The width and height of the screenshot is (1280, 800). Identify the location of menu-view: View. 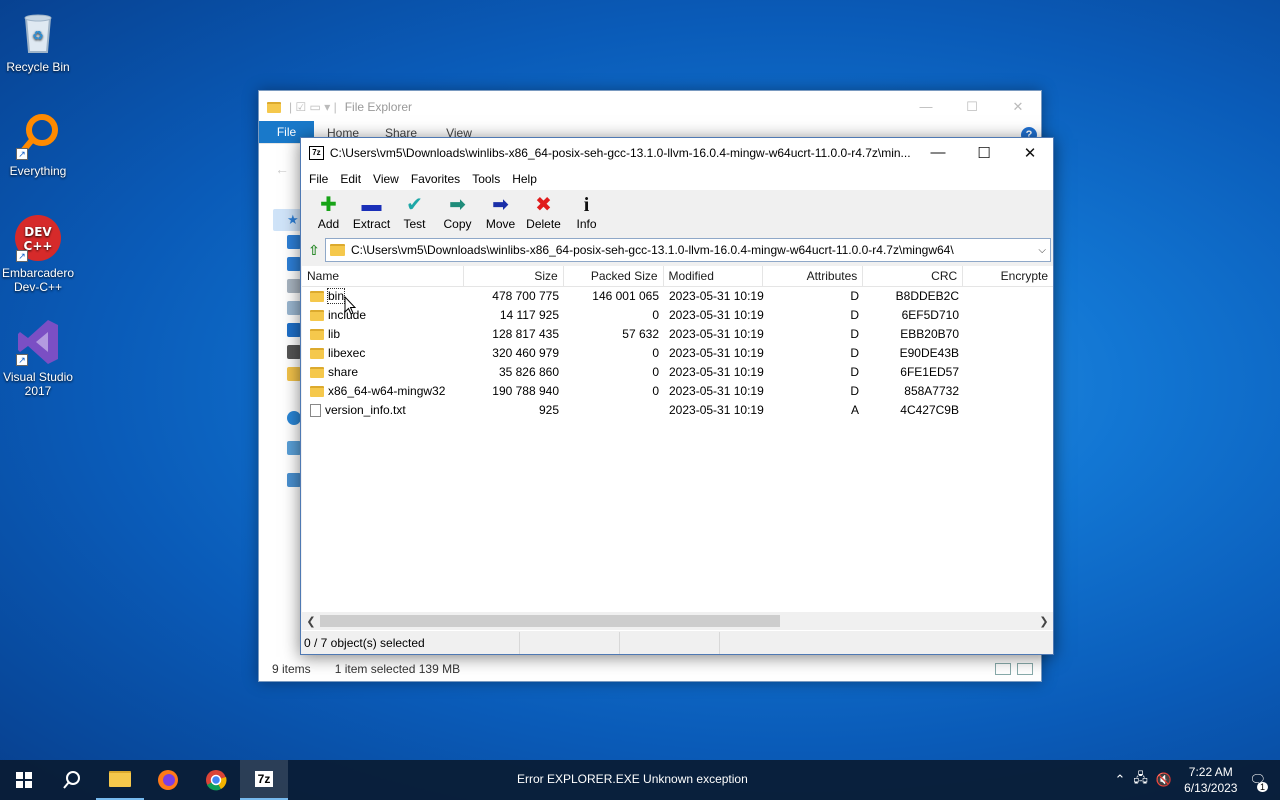
(386, 179).